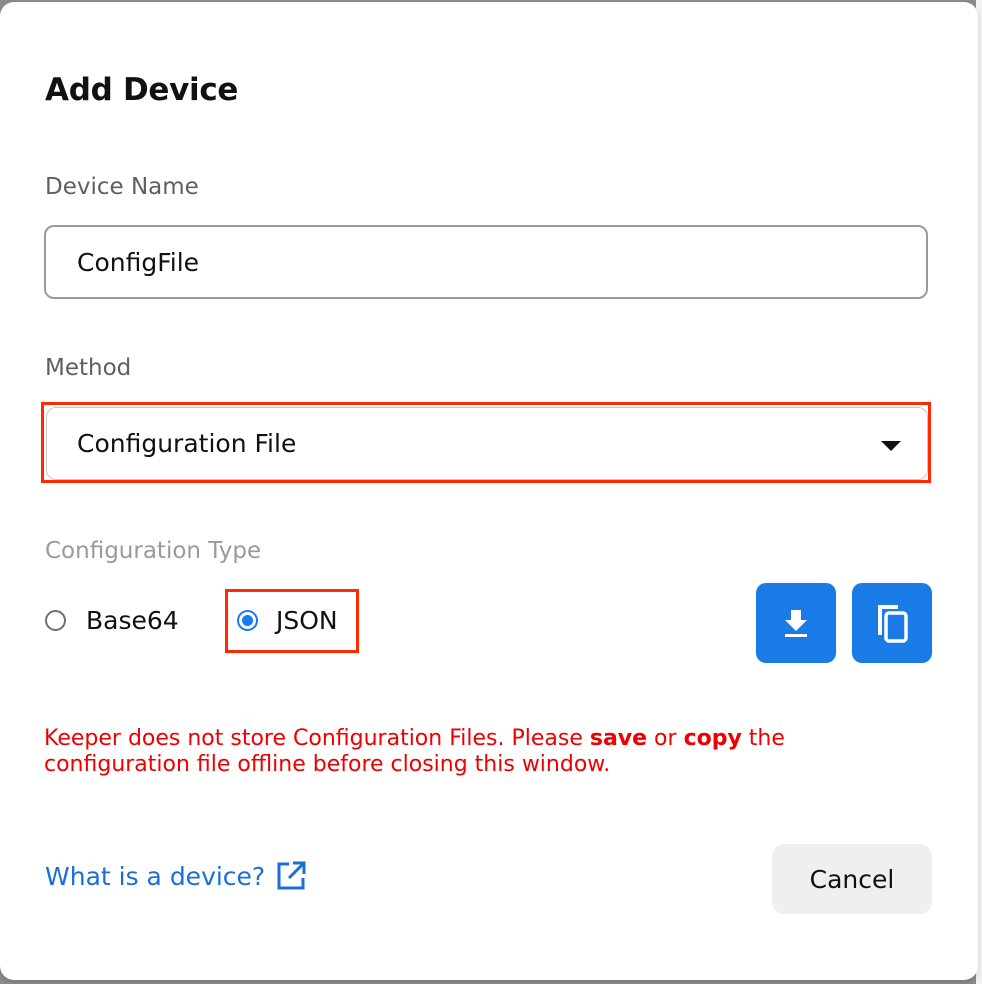  What do you see at coordinates (187, 443) in the screenshot?
I see `method-selected-value: Configuration File` at bounding box center [187, 443].